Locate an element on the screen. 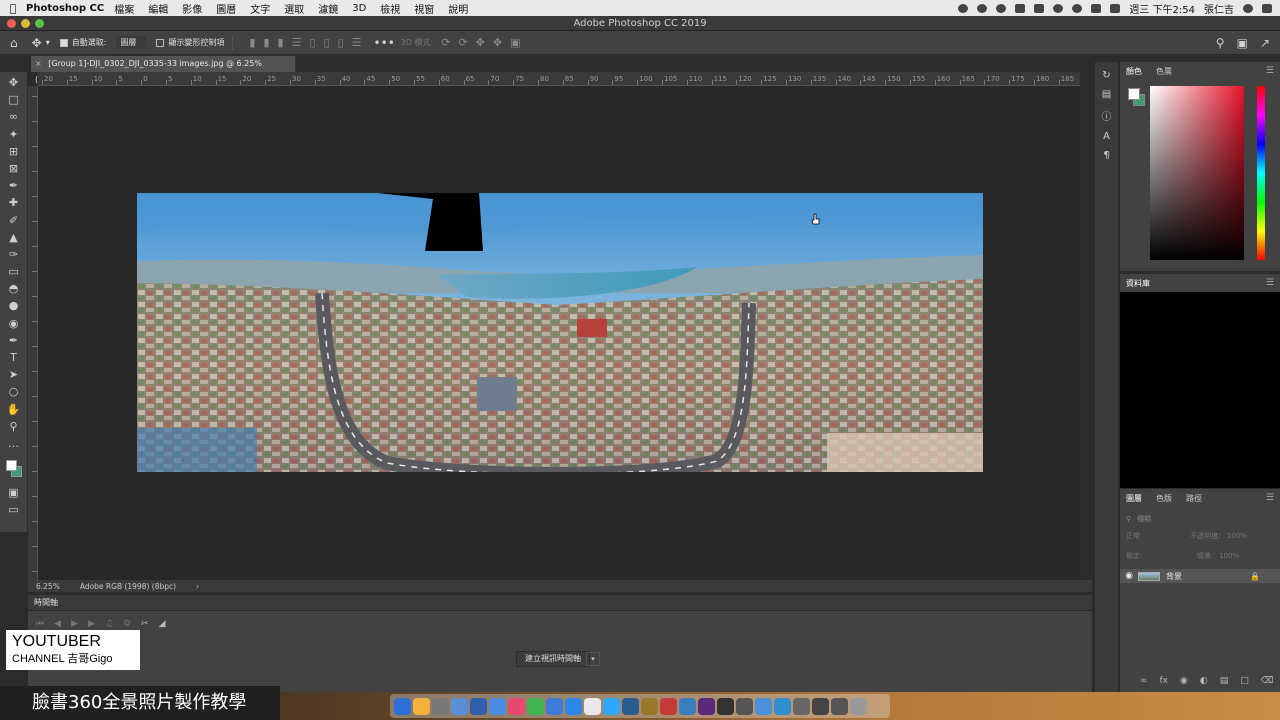 Image resolution: width=1280 pixels, height=720 pixels. chevron-right-icon: › is located at coordinates (197, 586).